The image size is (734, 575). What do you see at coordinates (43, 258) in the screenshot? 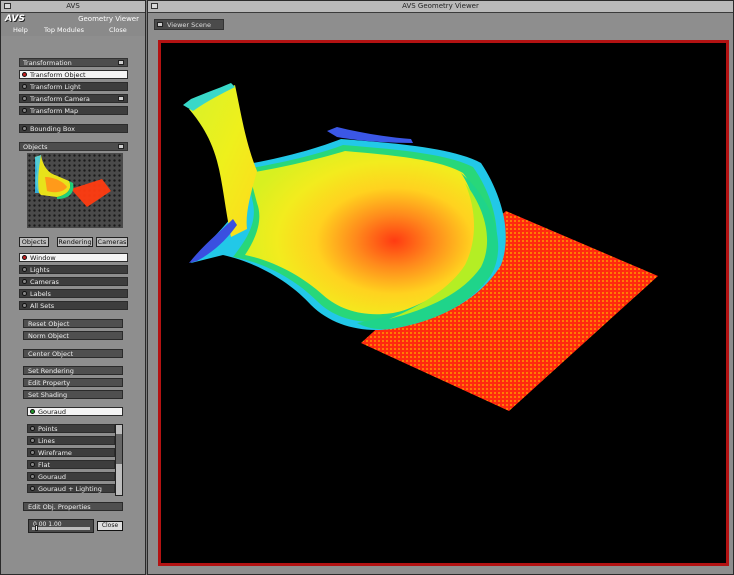
I see `option-label: Window` at bounding box center [43, 258].